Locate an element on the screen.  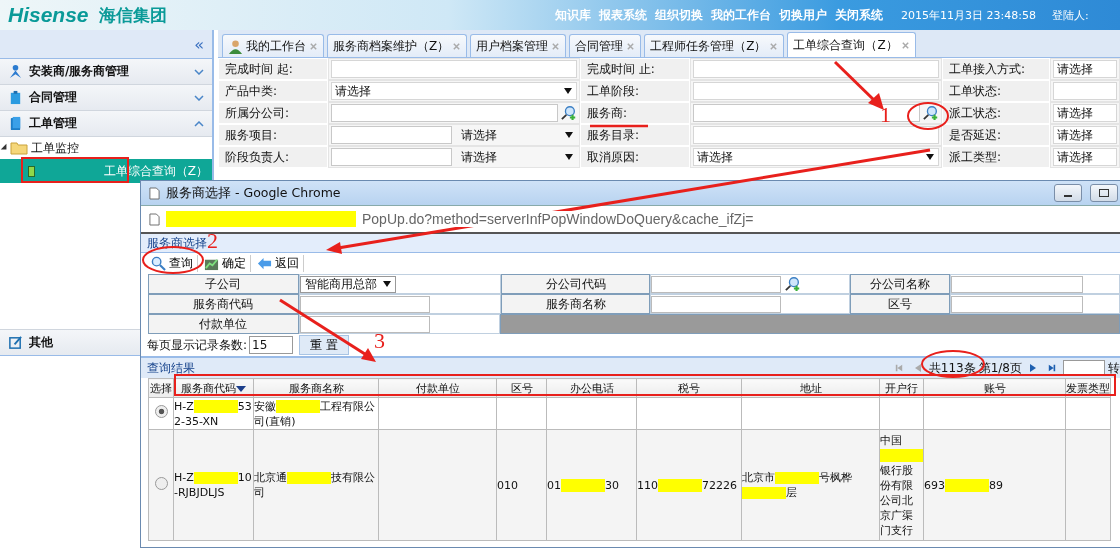
clipboard-icon is located at coordinates (15, 97).